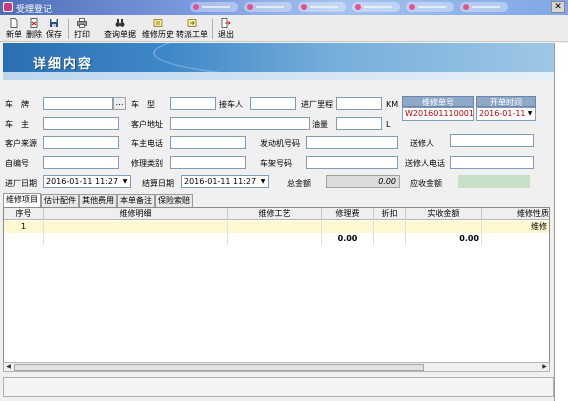  What do you see at coordinates (34, 34) in the screenshot?
I see `delete-button-label: 删除` at bounding box center [34, 34].